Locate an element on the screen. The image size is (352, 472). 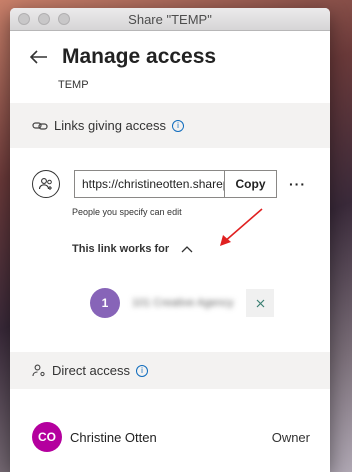
zoom-window-button is located at coordinates (64, 19).